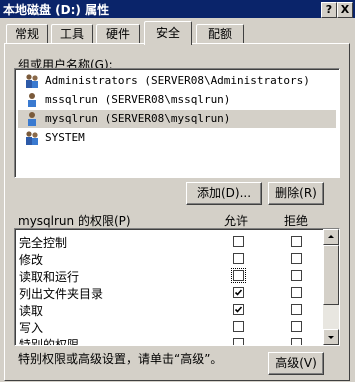  What do you see at coordinates (296, 193) in the screenshot?
I see `remove-button: 删除(R)` at bounding box center [296, 193].